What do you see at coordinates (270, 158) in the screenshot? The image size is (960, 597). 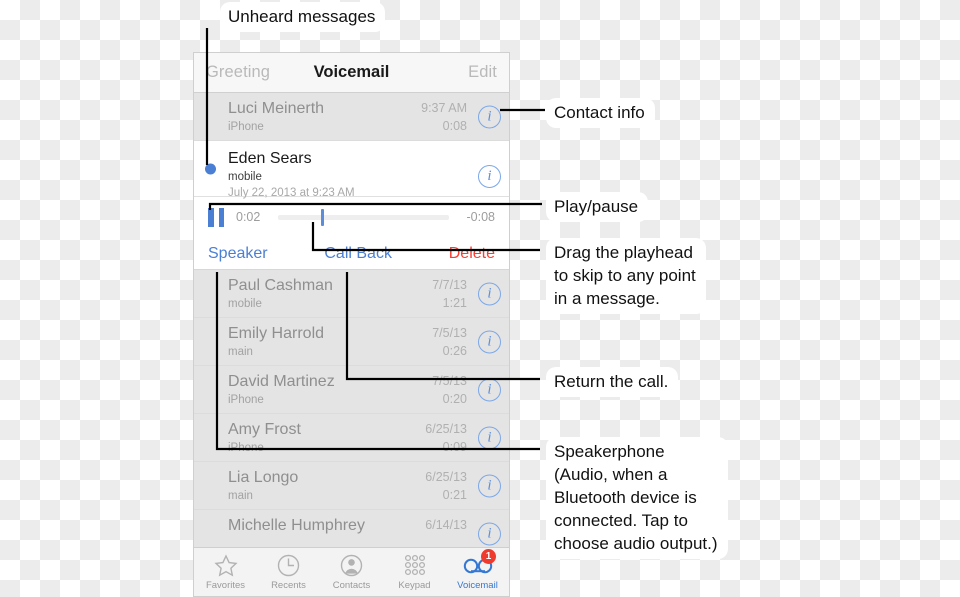 I see `voicemail-caller-name: Eden Sears` at bounding box center [270, 158].